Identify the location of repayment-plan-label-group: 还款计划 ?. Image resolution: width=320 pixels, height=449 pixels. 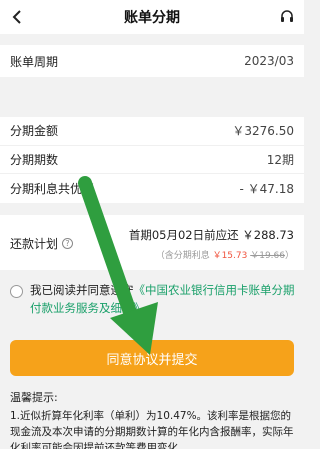
(42, 243).